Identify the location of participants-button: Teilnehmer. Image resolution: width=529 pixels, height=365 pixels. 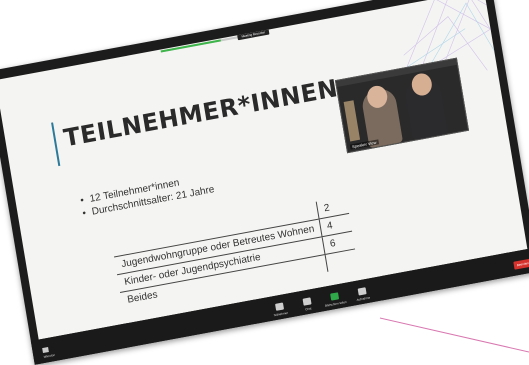
(280, 310).